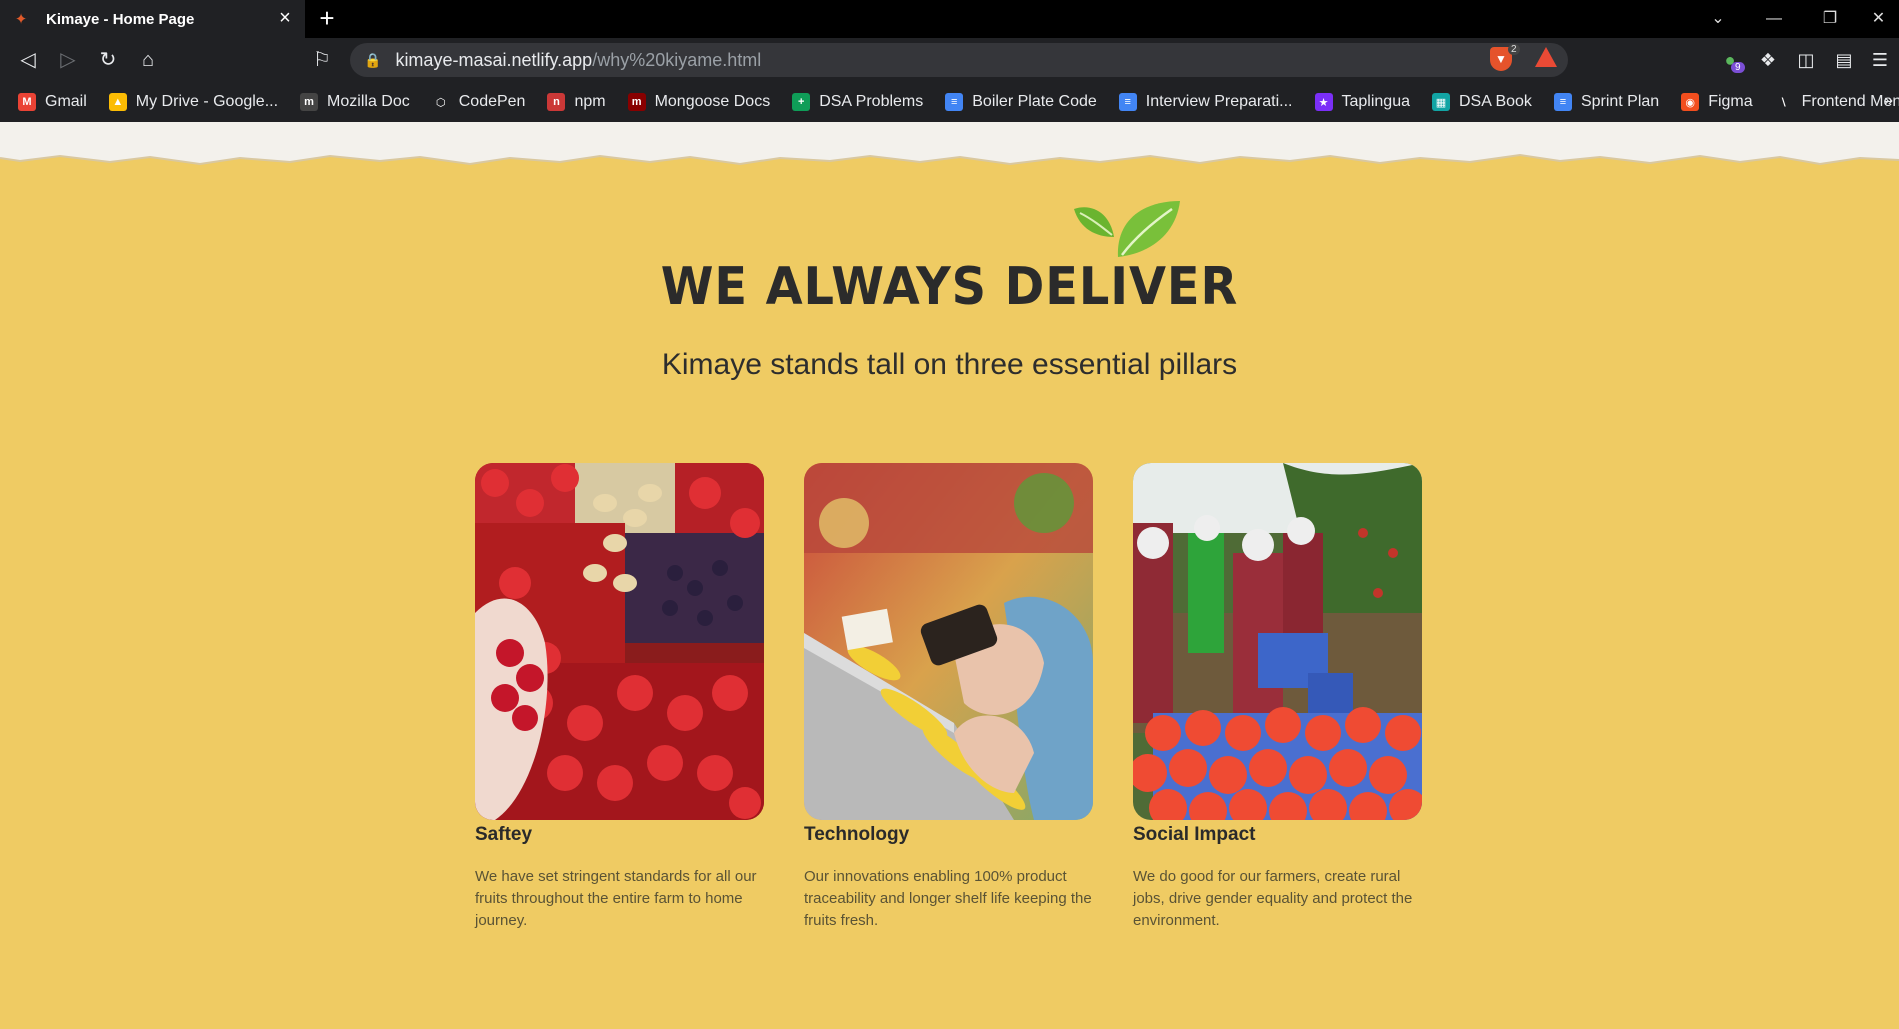  I want to click on bookmark-item: ≡ Sprint Plan, so click(1606, 102).